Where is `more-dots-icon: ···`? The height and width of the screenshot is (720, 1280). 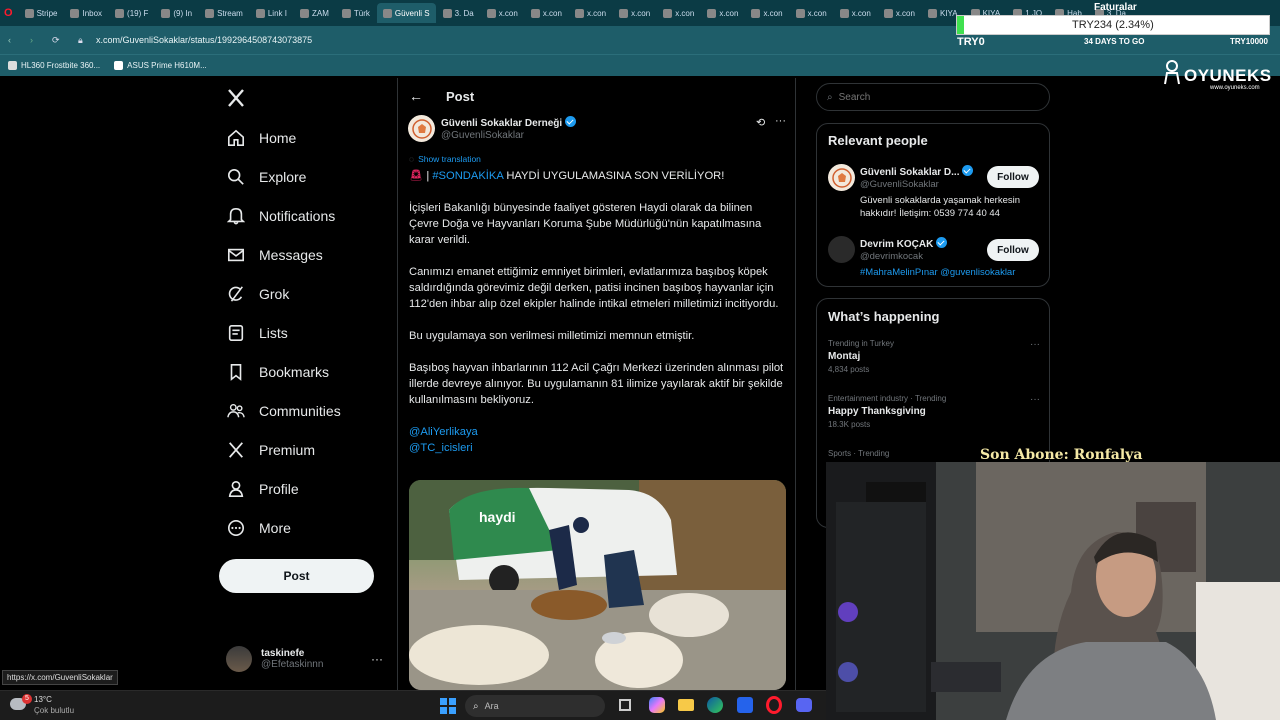 more-dots-icon: ··· is located at coordinates (377, 659).